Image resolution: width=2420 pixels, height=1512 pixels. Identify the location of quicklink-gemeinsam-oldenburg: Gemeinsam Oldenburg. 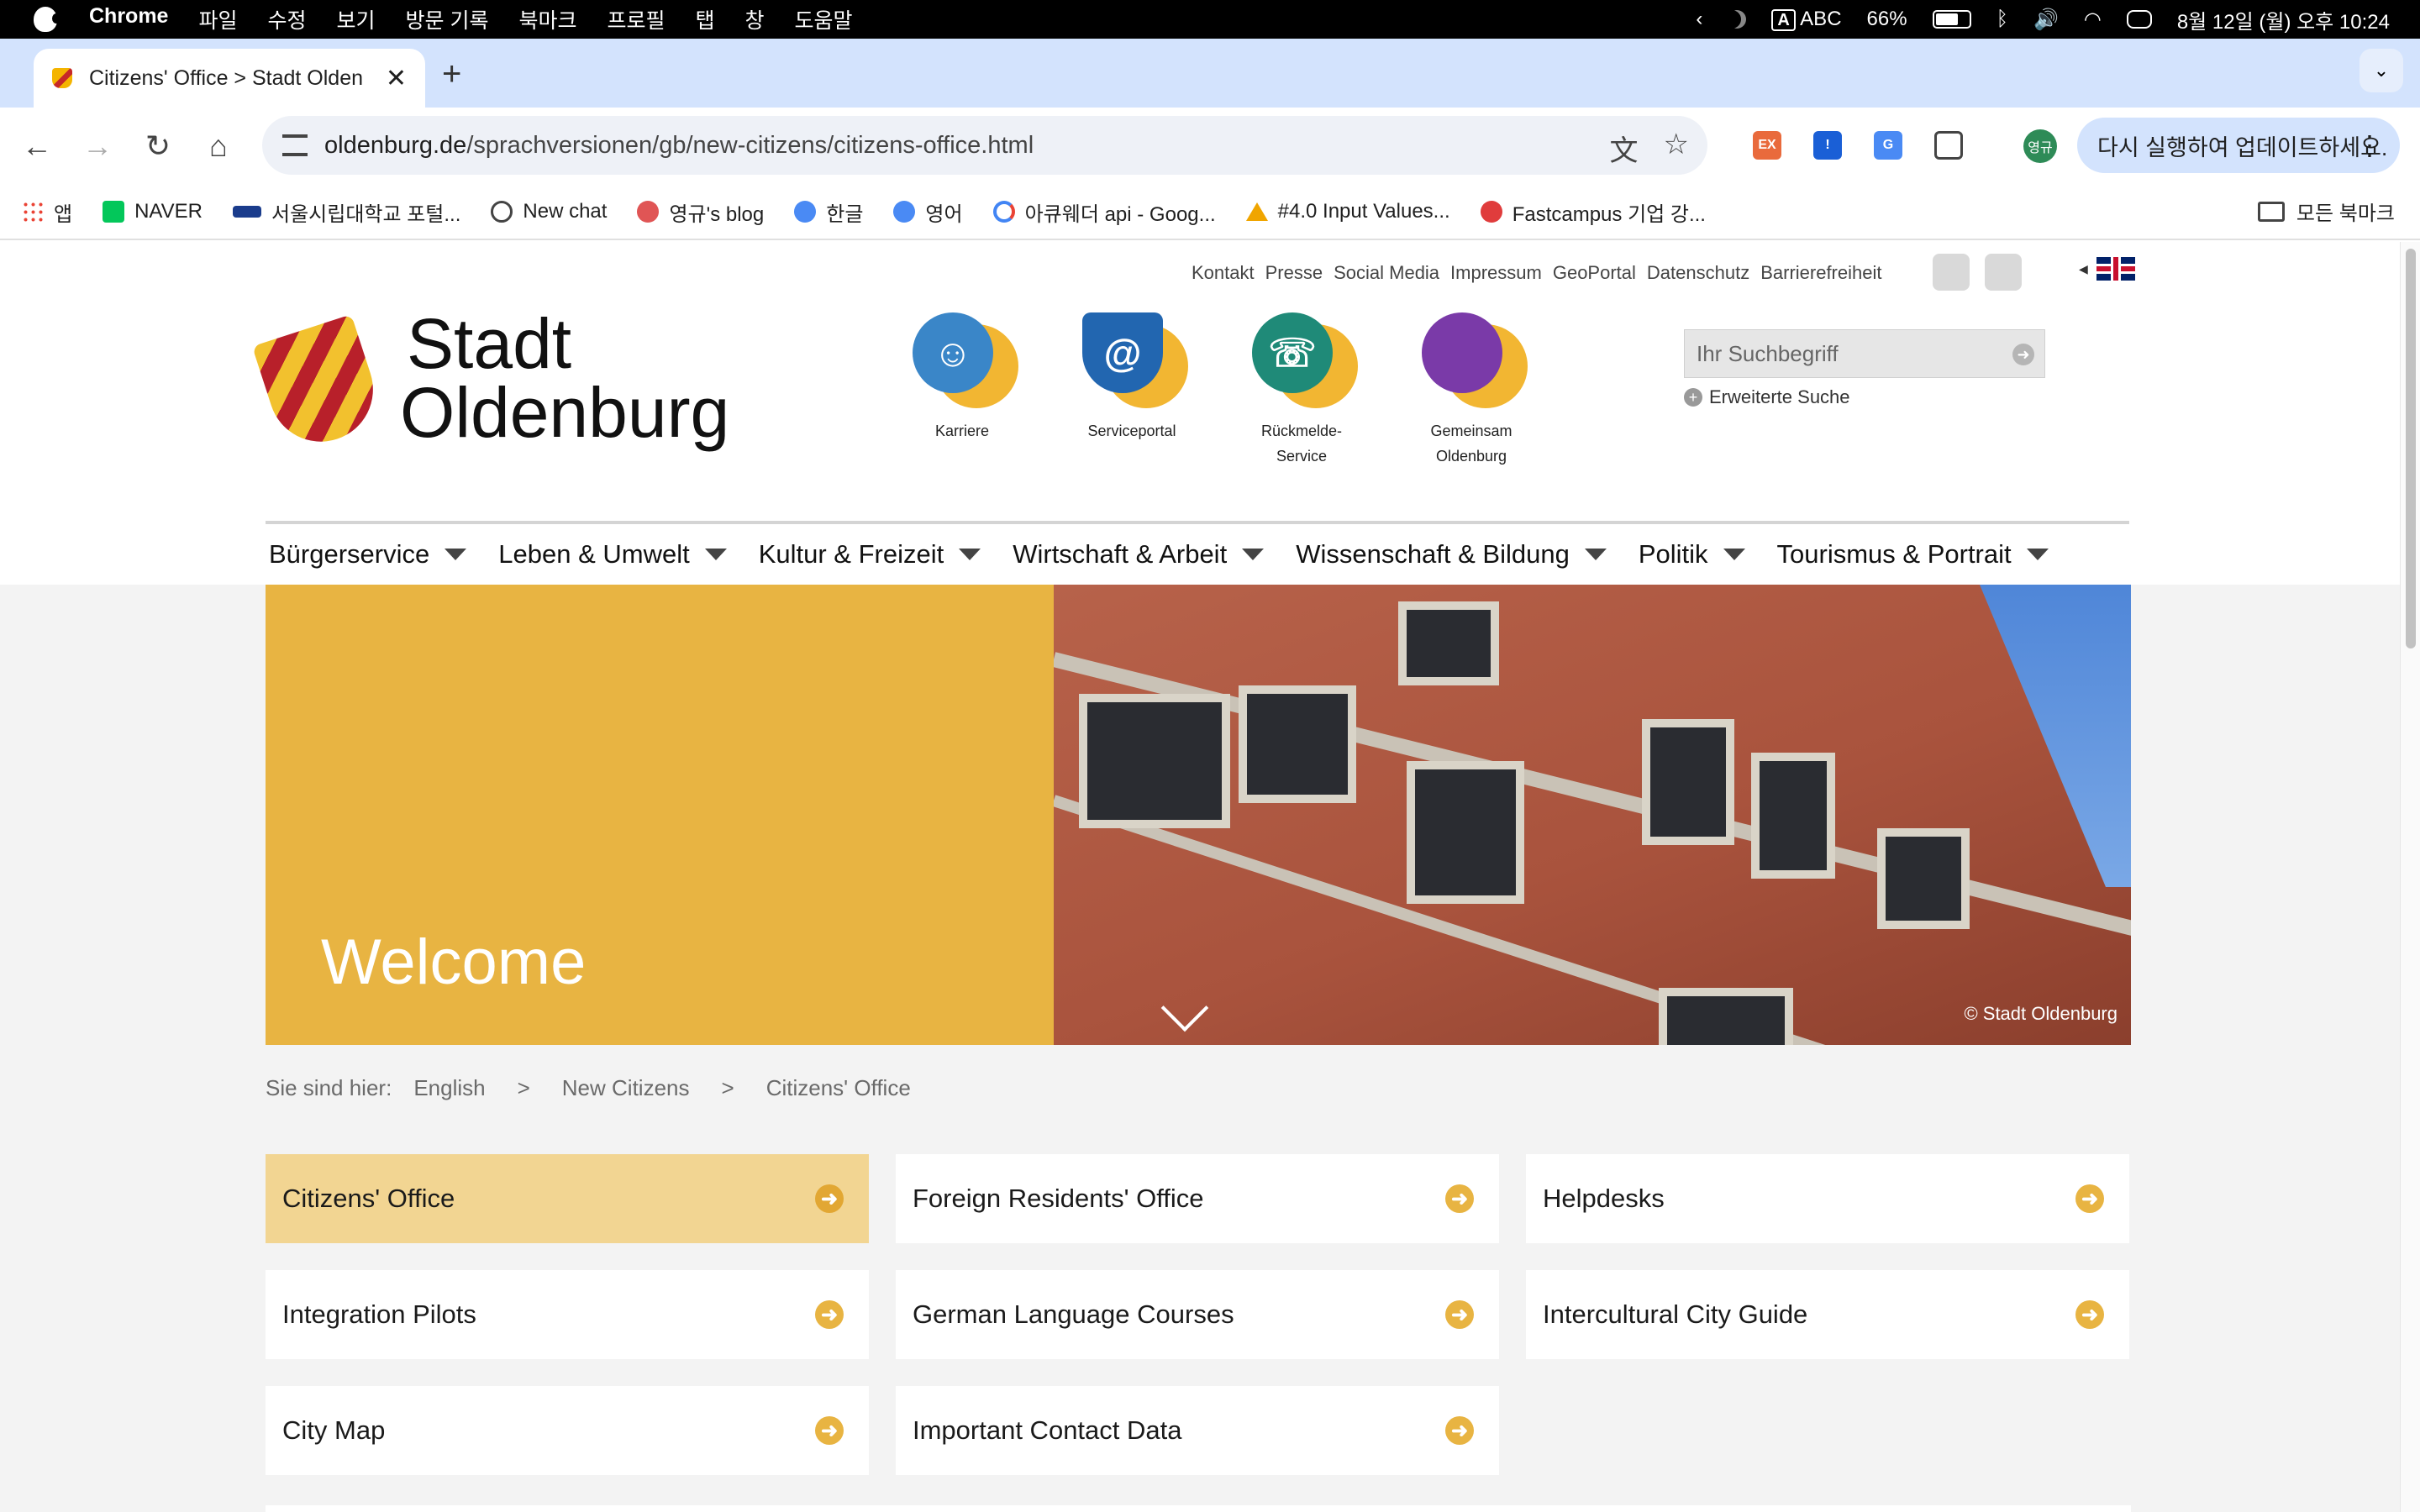
(1471, 390).